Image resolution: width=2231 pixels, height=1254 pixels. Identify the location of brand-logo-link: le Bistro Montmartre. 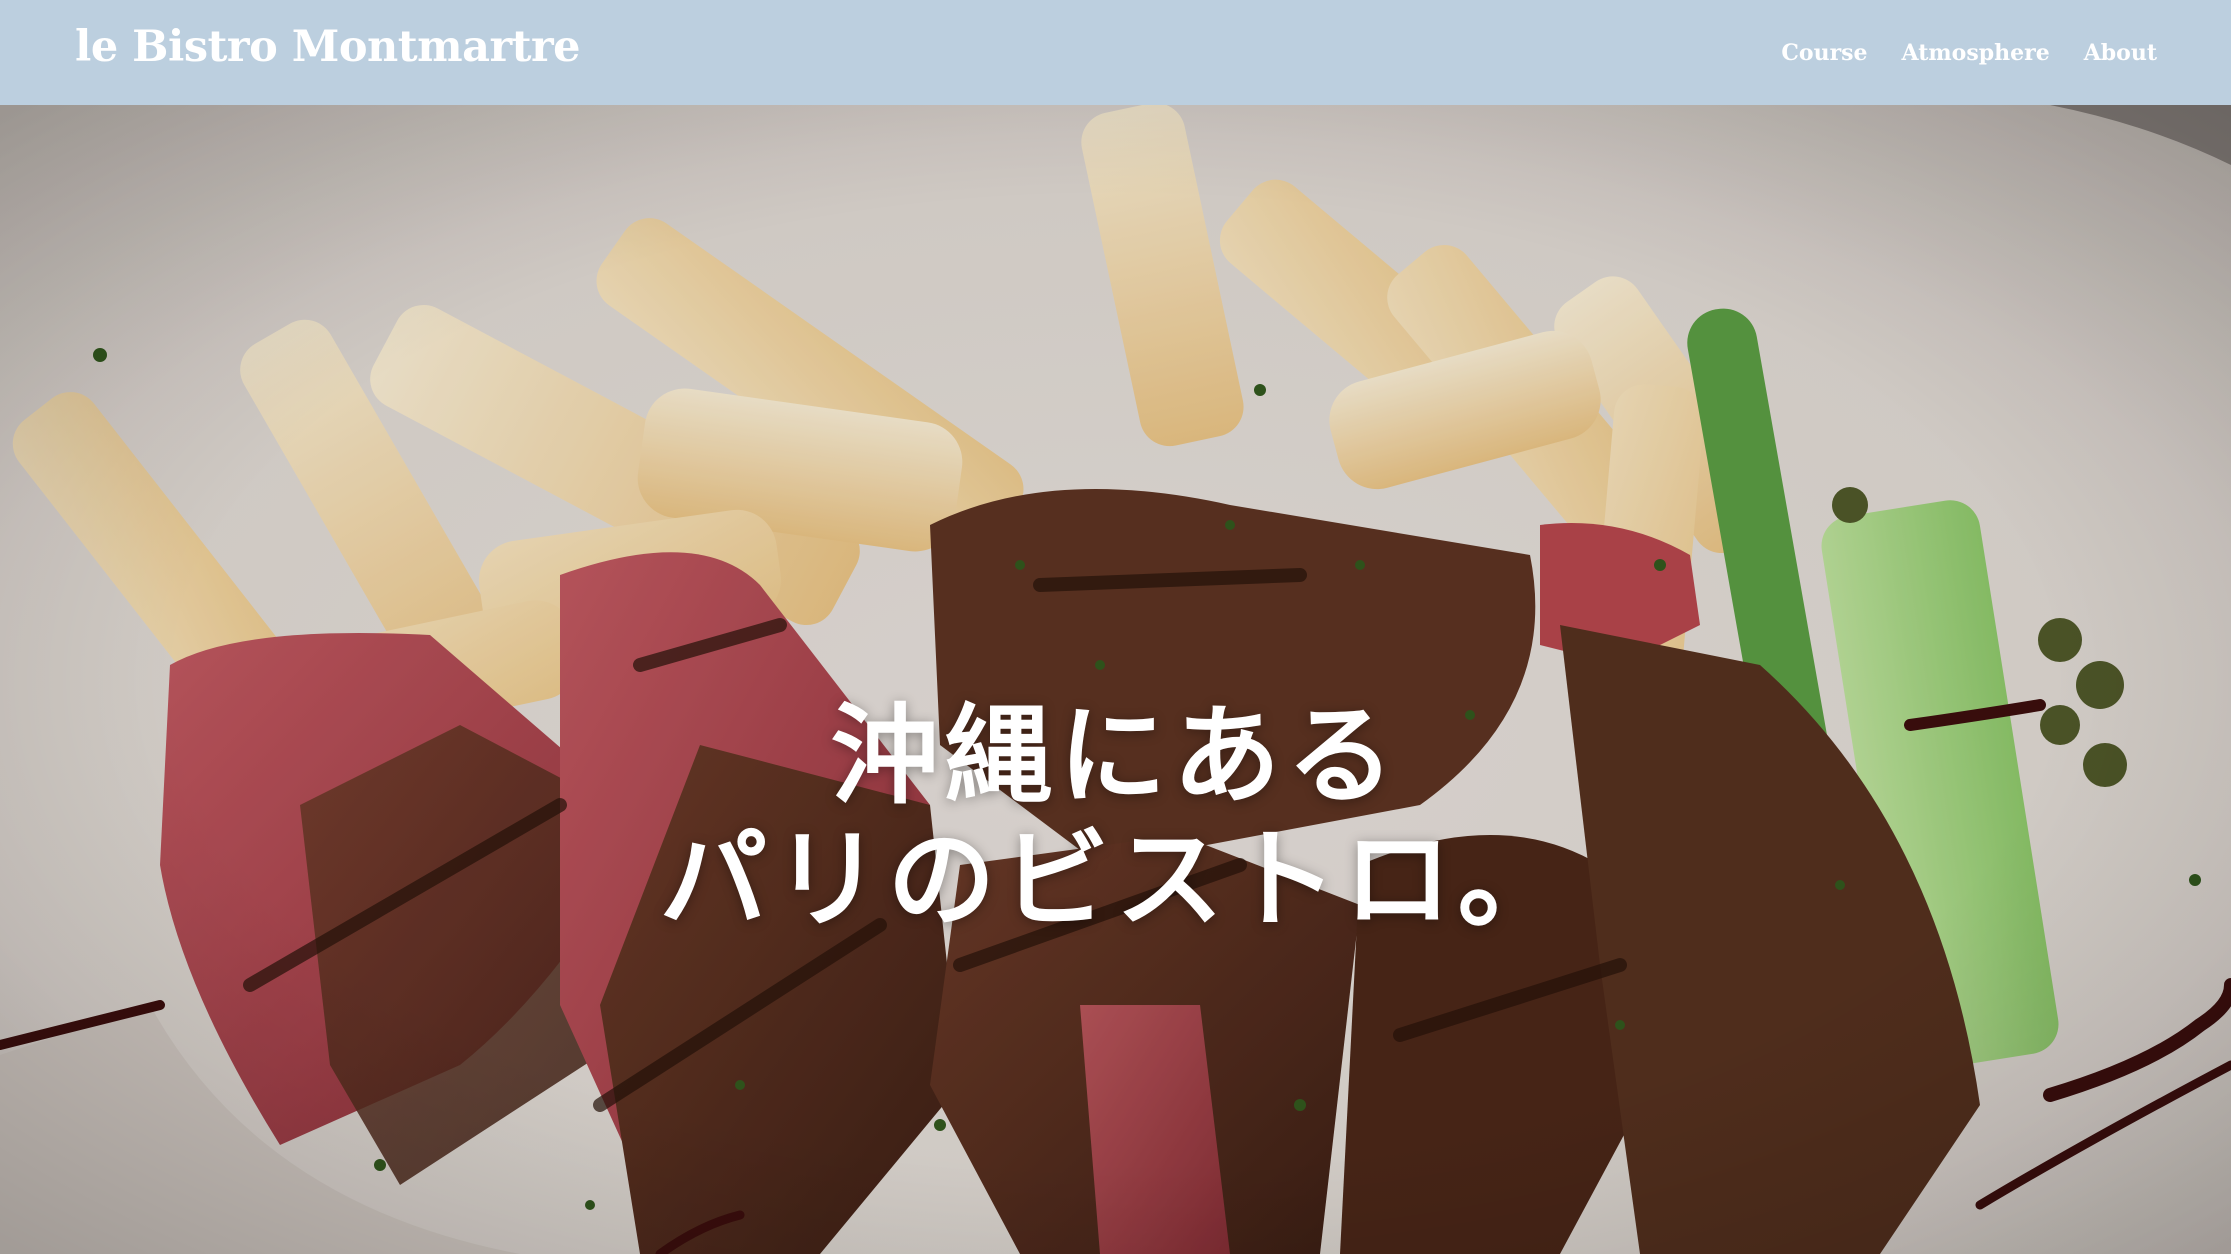
(328, 47).